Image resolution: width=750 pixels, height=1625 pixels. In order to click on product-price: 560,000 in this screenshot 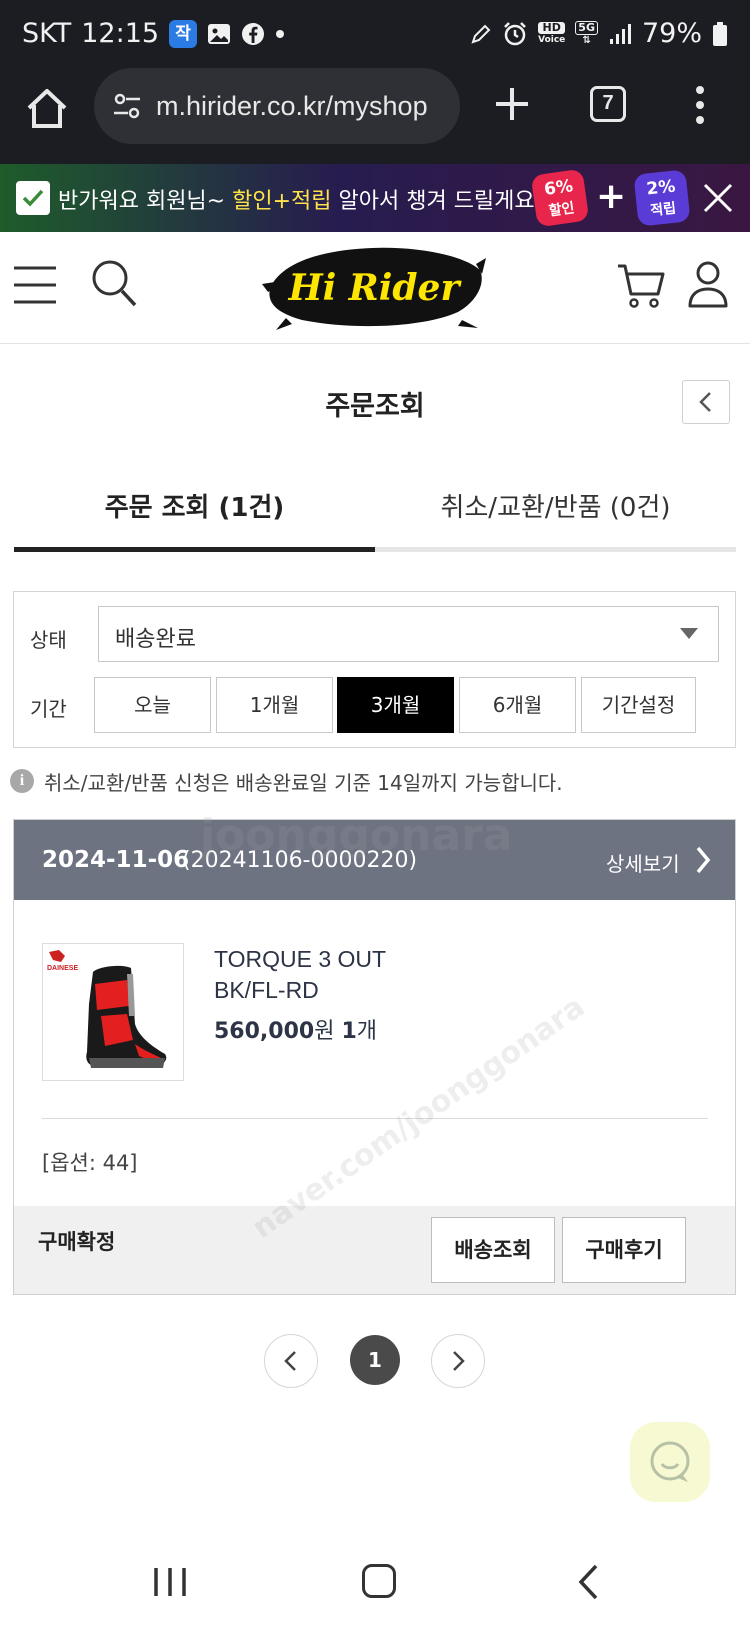, I will do `click(264, 1031)`.